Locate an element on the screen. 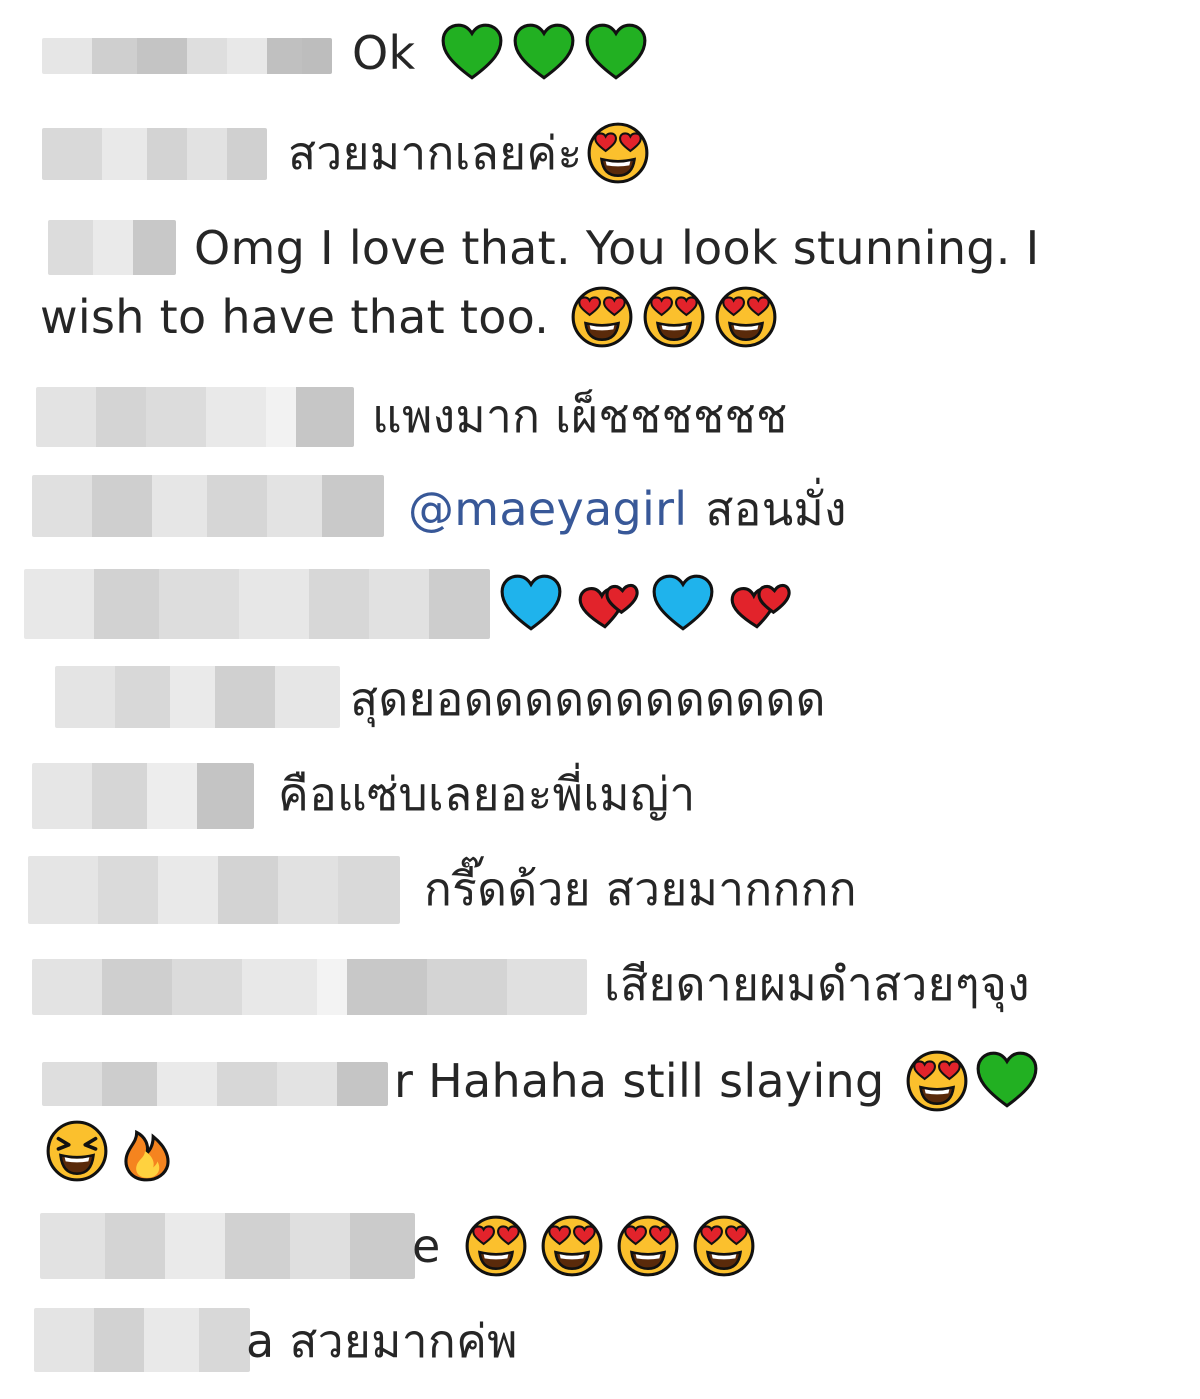 Image resolution: width=1200 pixels, height=1399 pixels. comment-row: แพงมาก เผ็ชชชชชช is located at coordinates (600, 420).